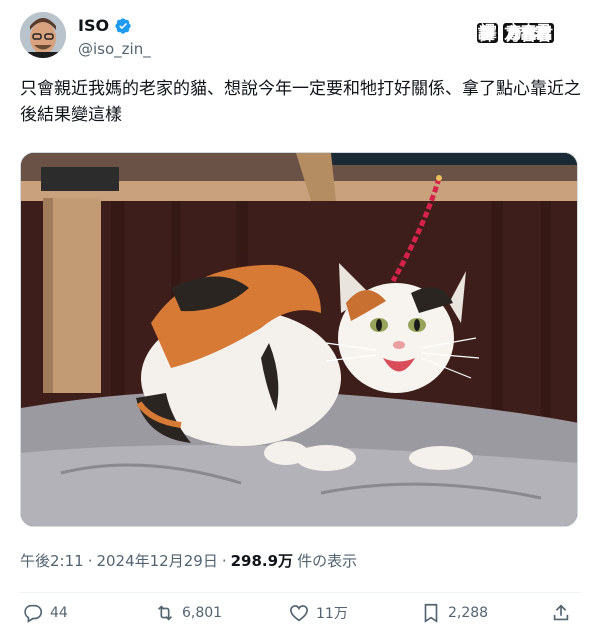 The width and height of the screenshot is (598, 630). I want to click on heart-icon, so click(299, 613).